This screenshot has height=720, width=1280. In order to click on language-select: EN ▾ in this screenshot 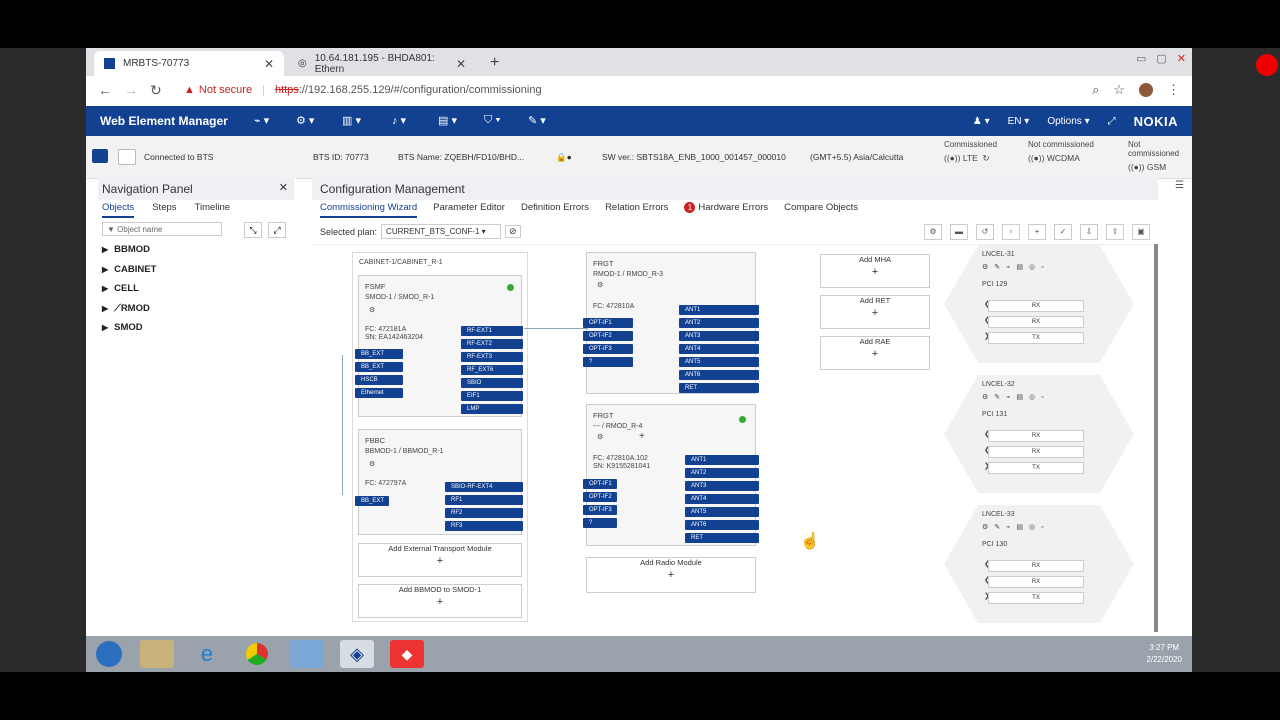, I will do `click(1019, 121)`.